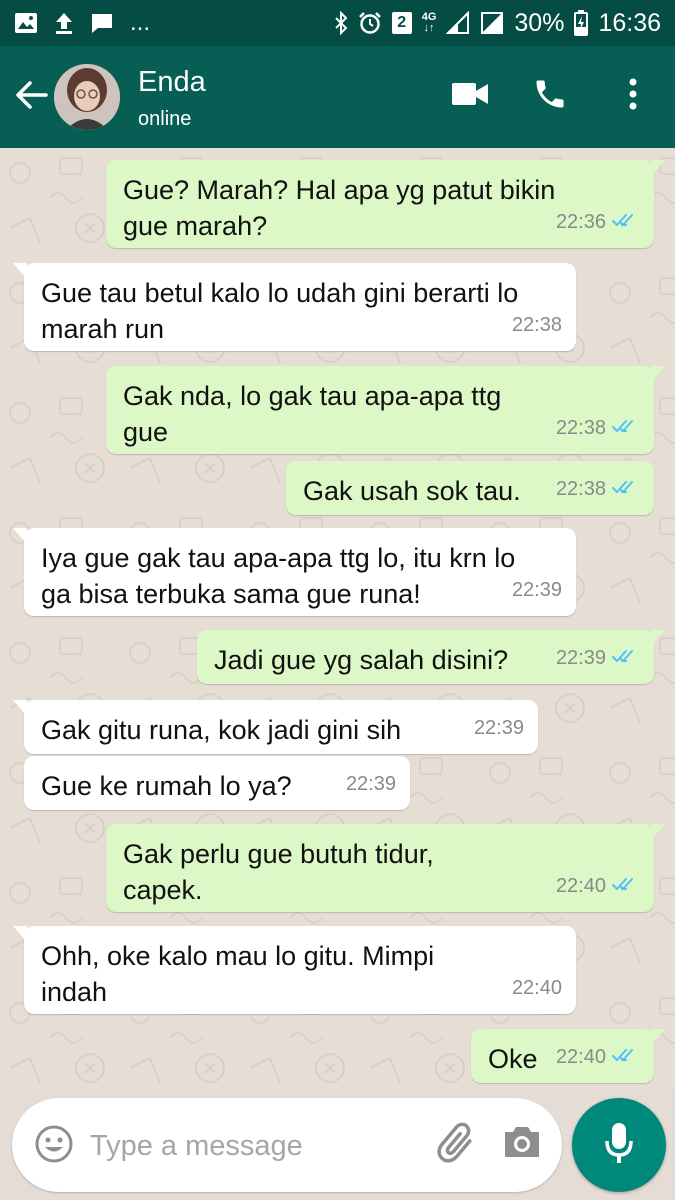 The height and width of the screenshot is (1200, 675). Describe the element at coordinates (370, 23) in the screenshot. I see `alarm-icon` at that location.